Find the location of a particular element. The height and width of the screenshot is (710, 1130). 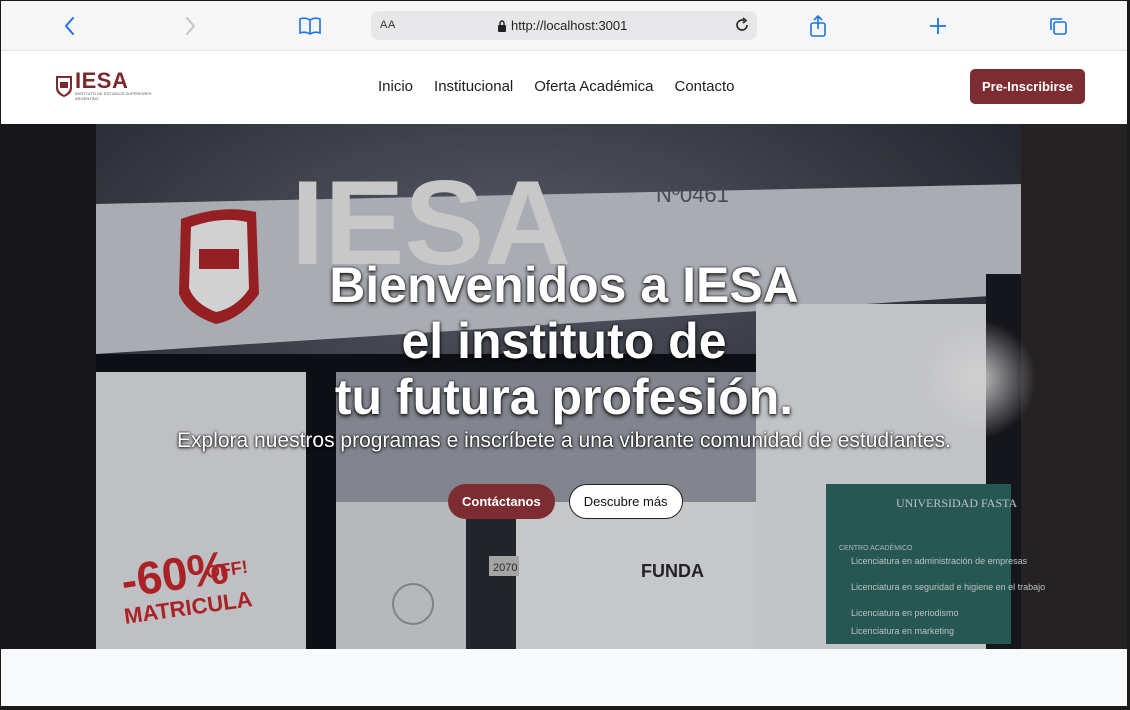

address-bar: AA http://localhost:3001 is located at coordinates (564, 25).